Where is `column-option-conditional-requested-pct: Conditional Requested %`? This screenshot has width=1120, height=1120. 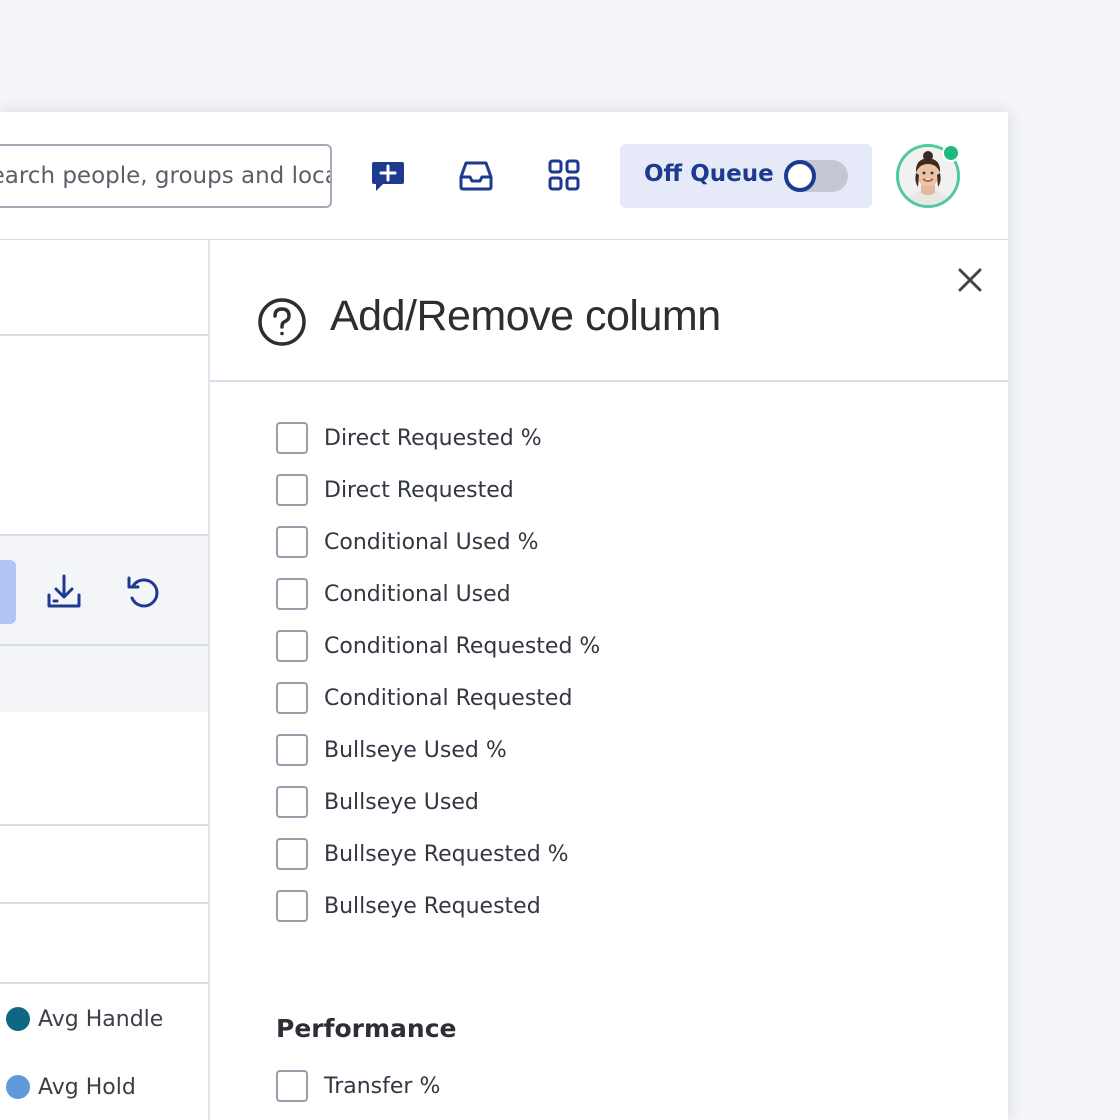 column-option-conditional-requested-pct: Conditional Requested % is located at coordinates (438, 646).